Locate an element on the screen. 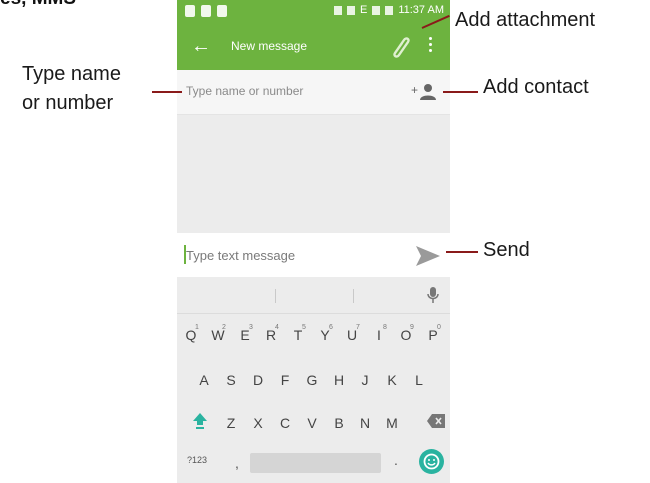  key-o: 9O is located at coordinates (406, 334).